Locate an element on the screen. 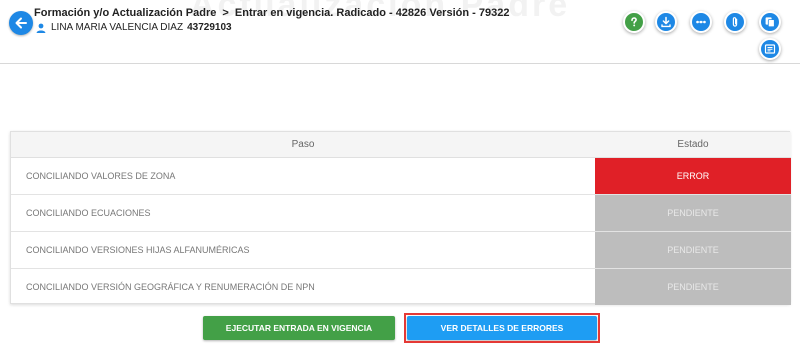 The width and height of the screenshot is (800, 348). more-button is located at coordinates (701, 22).